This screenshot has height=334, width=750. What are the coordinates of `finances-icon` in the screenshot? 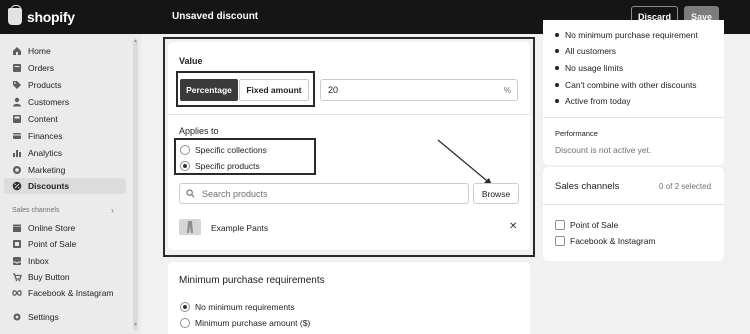 It's located at (17, 136).